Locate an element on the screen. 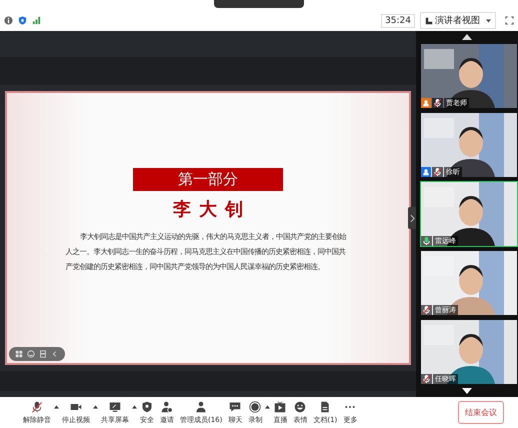 The image size is (518, 428). signal-icon is located at coordinates (36, 20).